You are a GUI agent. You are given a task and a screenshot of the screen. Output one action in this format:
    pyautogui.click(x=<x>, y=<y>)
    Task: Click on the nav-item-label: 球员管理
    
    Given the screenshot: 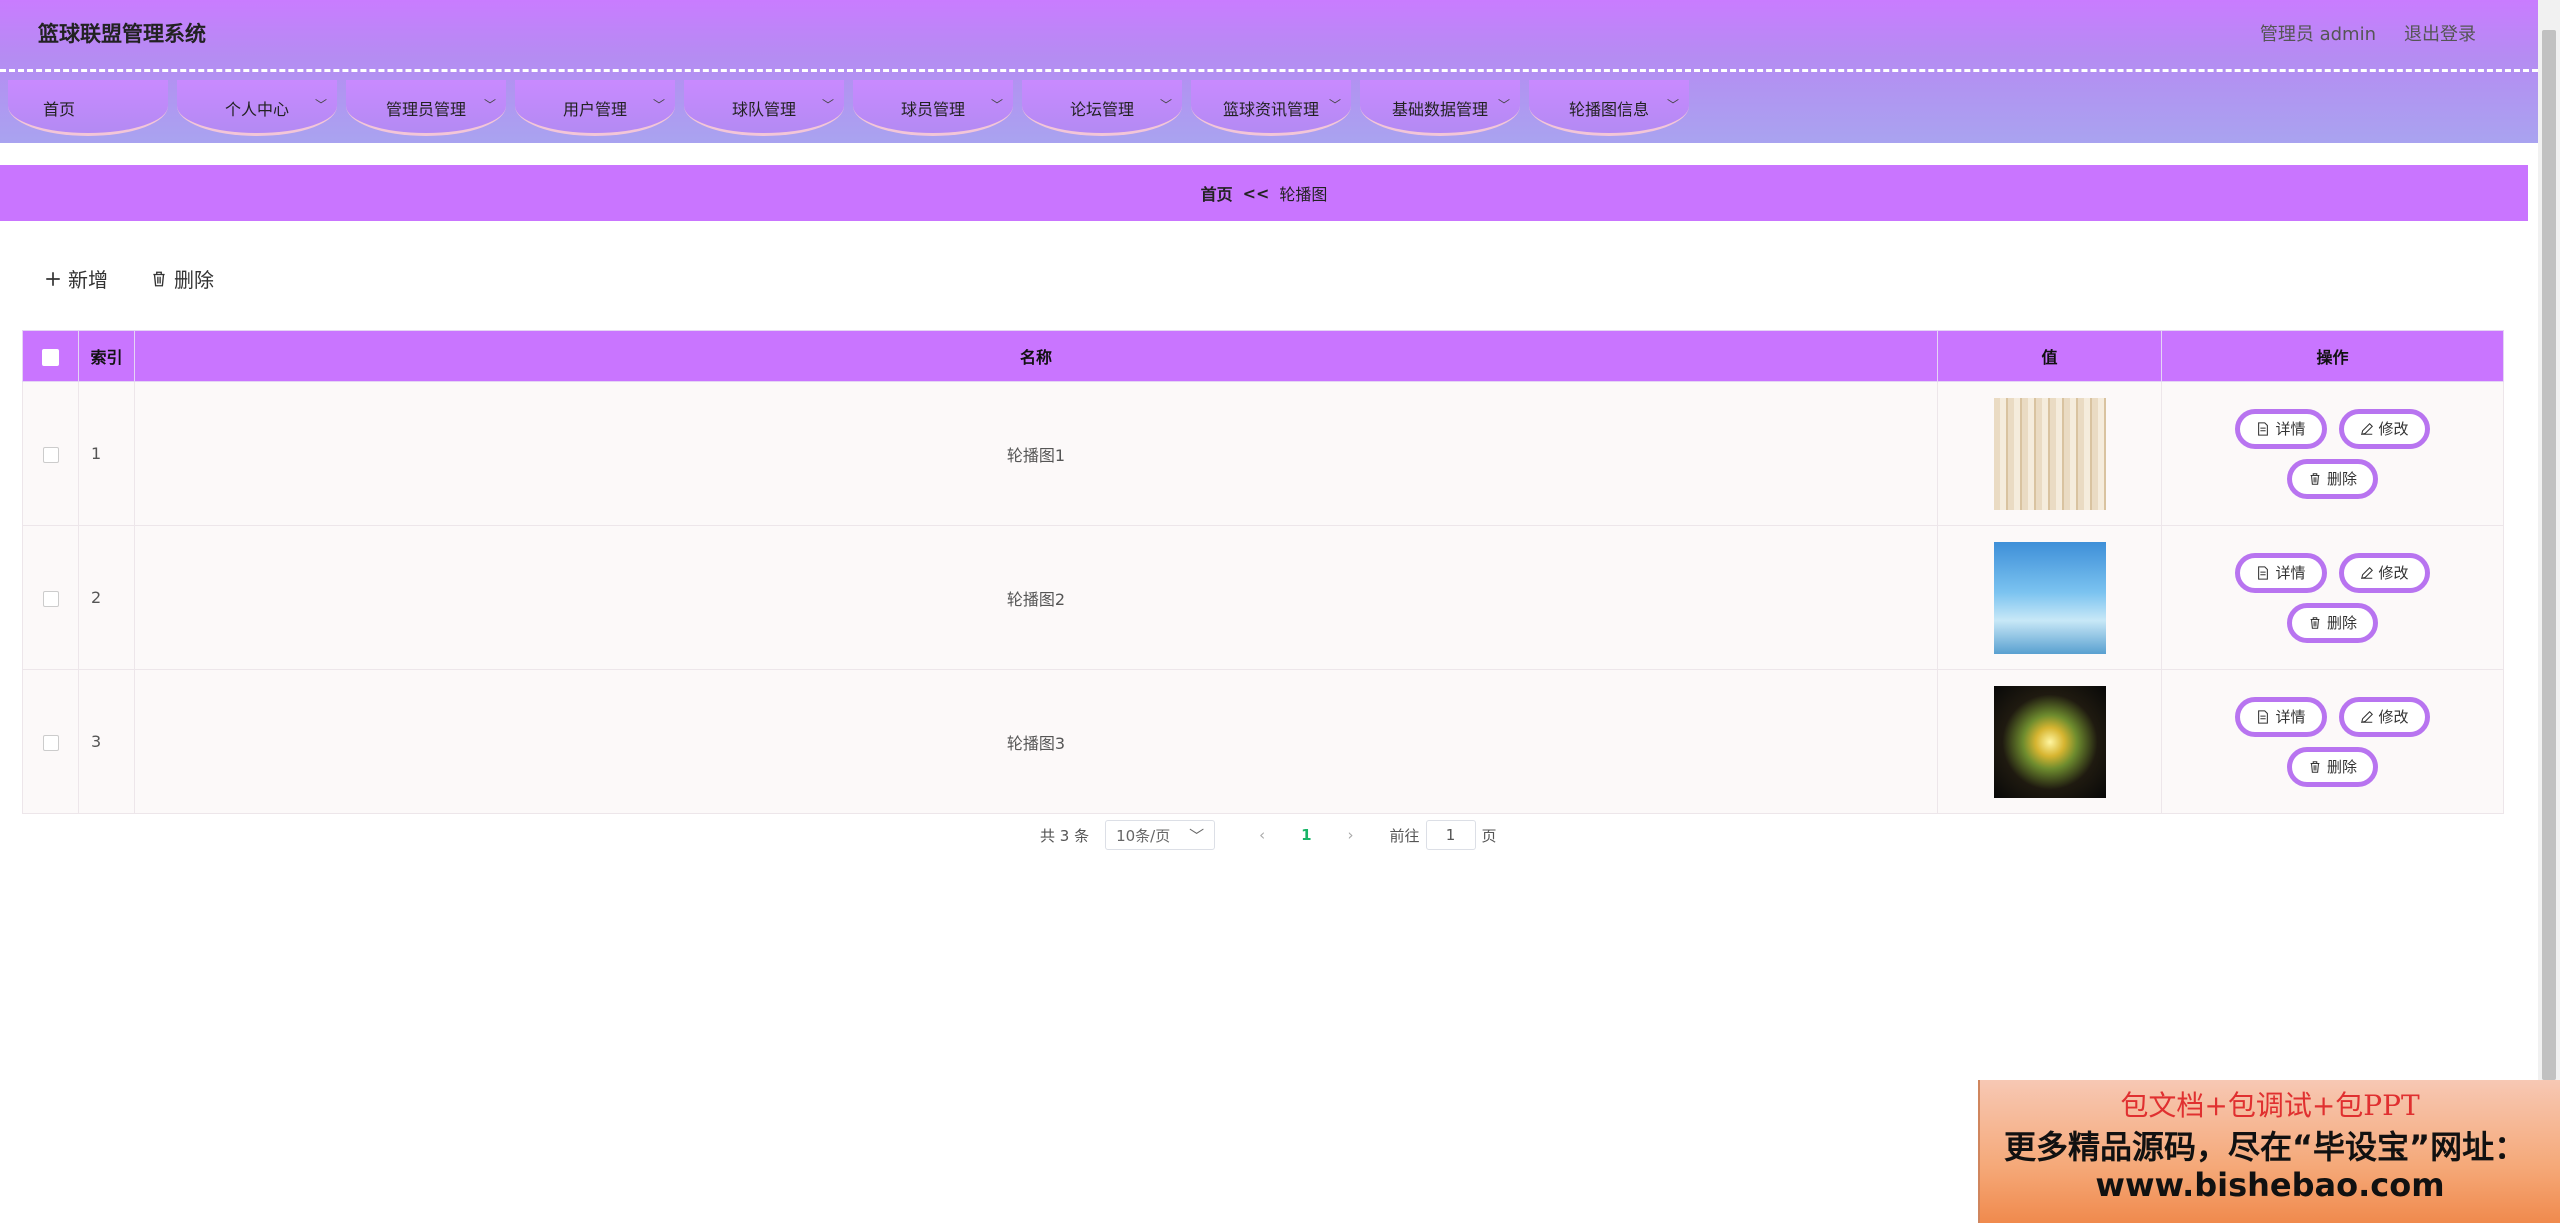 What is the action you would take?
    pyautogui.click(x=932, y=109)
    